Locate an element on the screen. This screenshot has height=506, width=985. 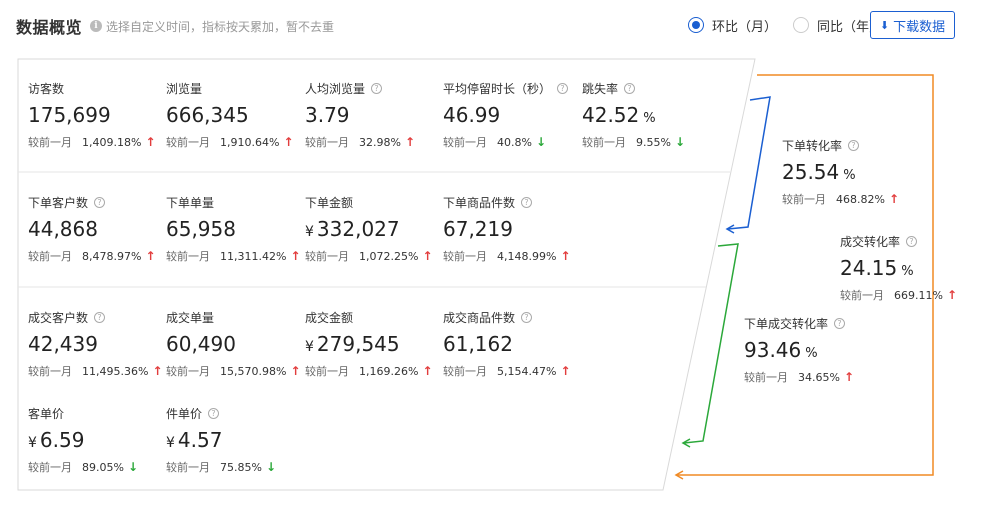
metric-avg-item-price: 件单价? ¥4.57 较前一月 75.85% ↓ is located at coordinates (233, 440).